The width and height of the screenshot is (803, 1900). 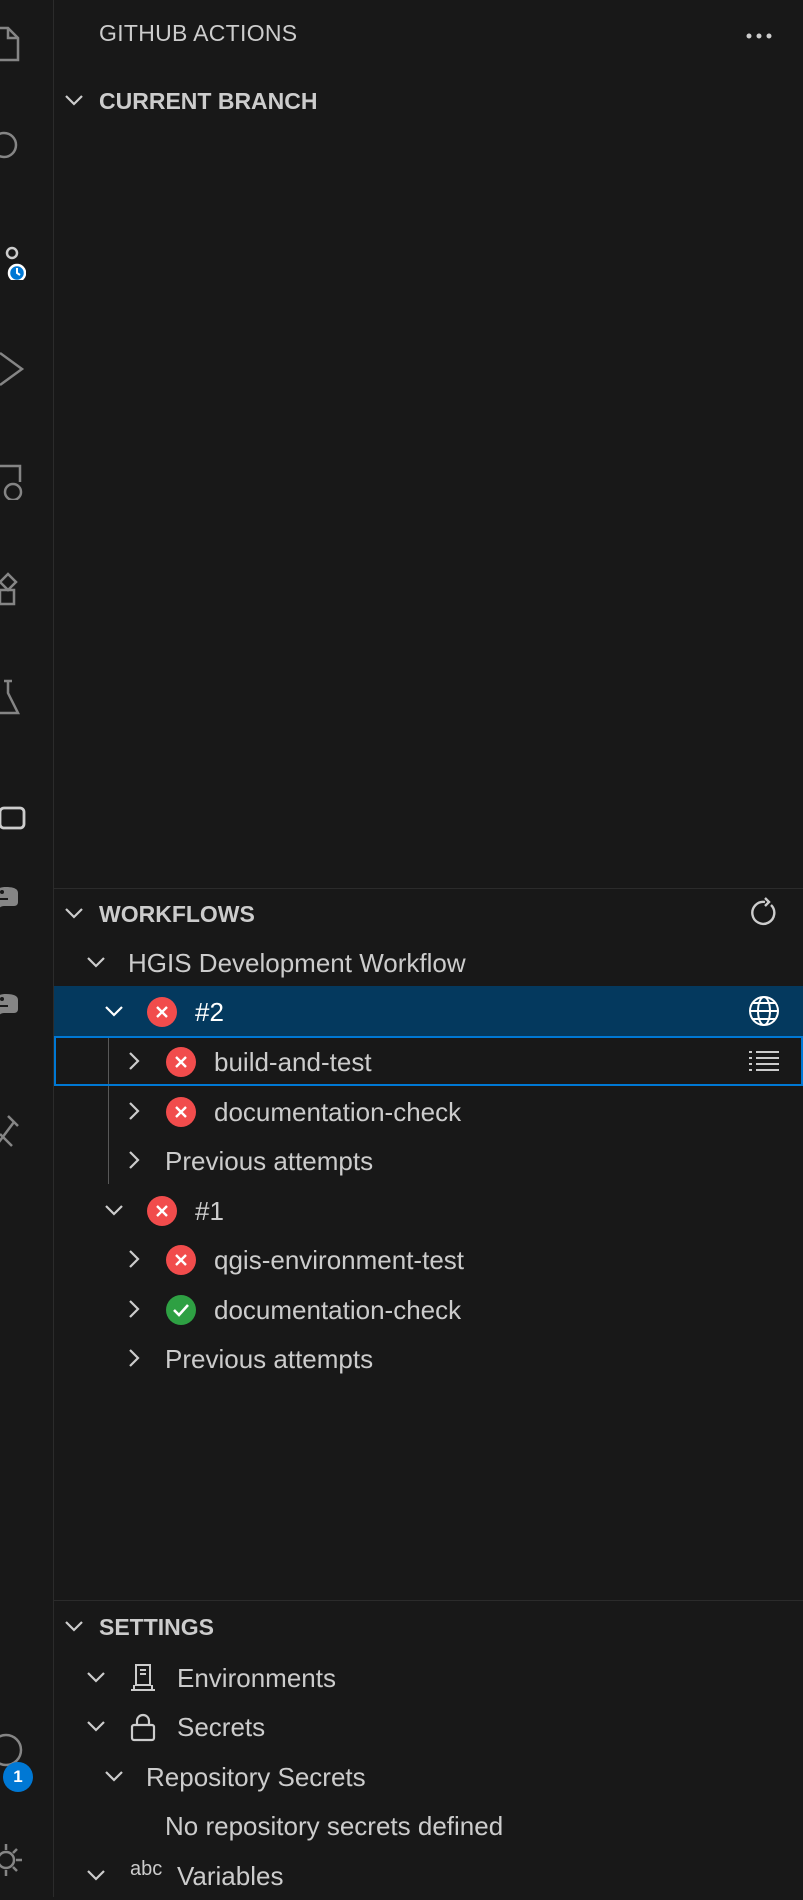 I want to click on terminal-icon, so click(x=13, y=819).